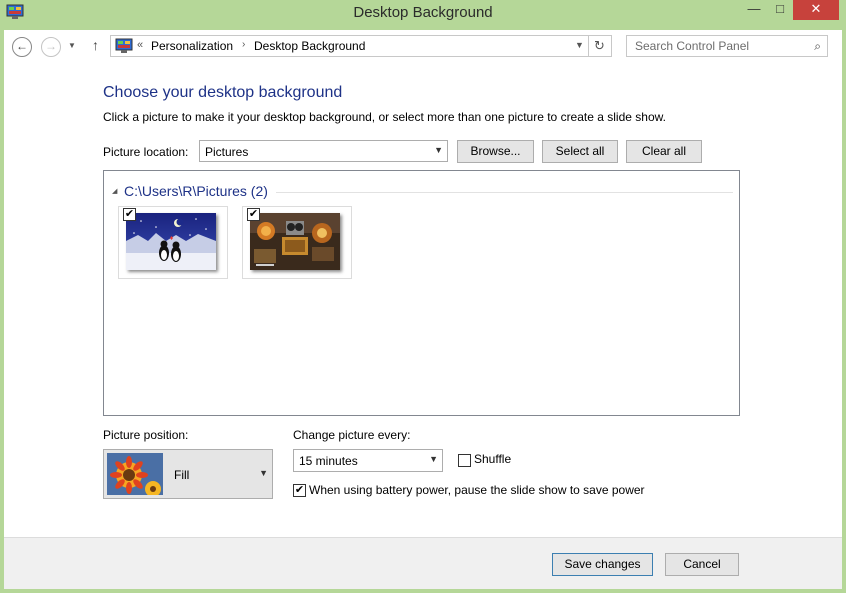  What do you see at coordinates (196, 191) in the screenshot?
I see `group-header: C:\Users\R\Pictures (2)` at bounding box center [196, 191].